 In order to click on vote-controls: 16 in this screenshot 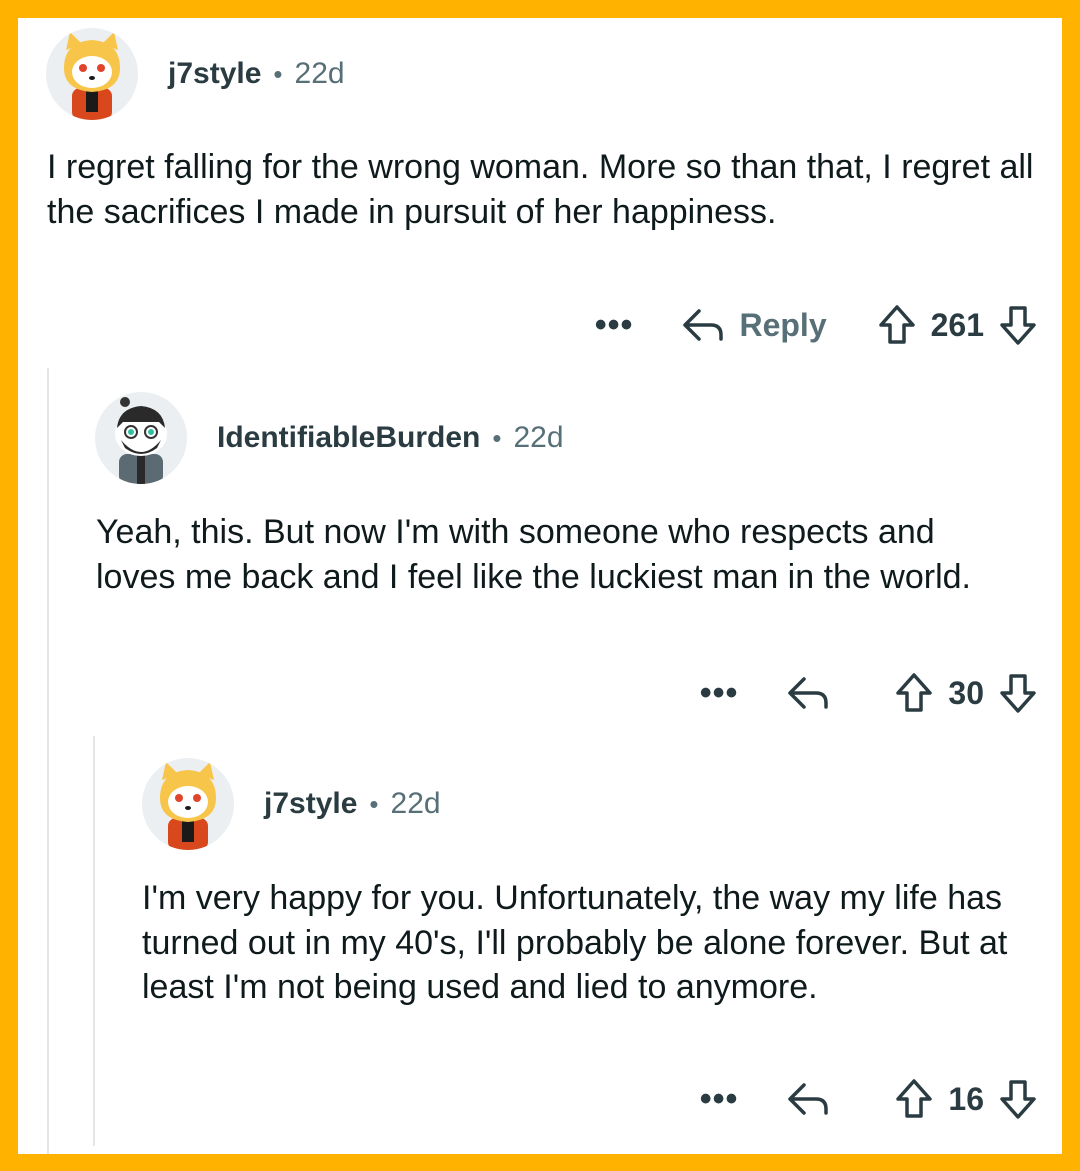, I will do `click(966, 1099)`.